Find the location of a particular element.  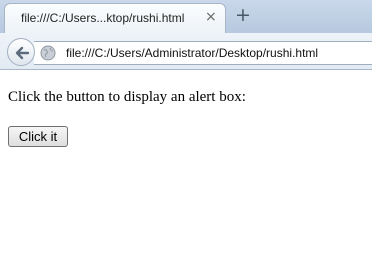

click-it-button: Click it is located at coordinates (38, 136).